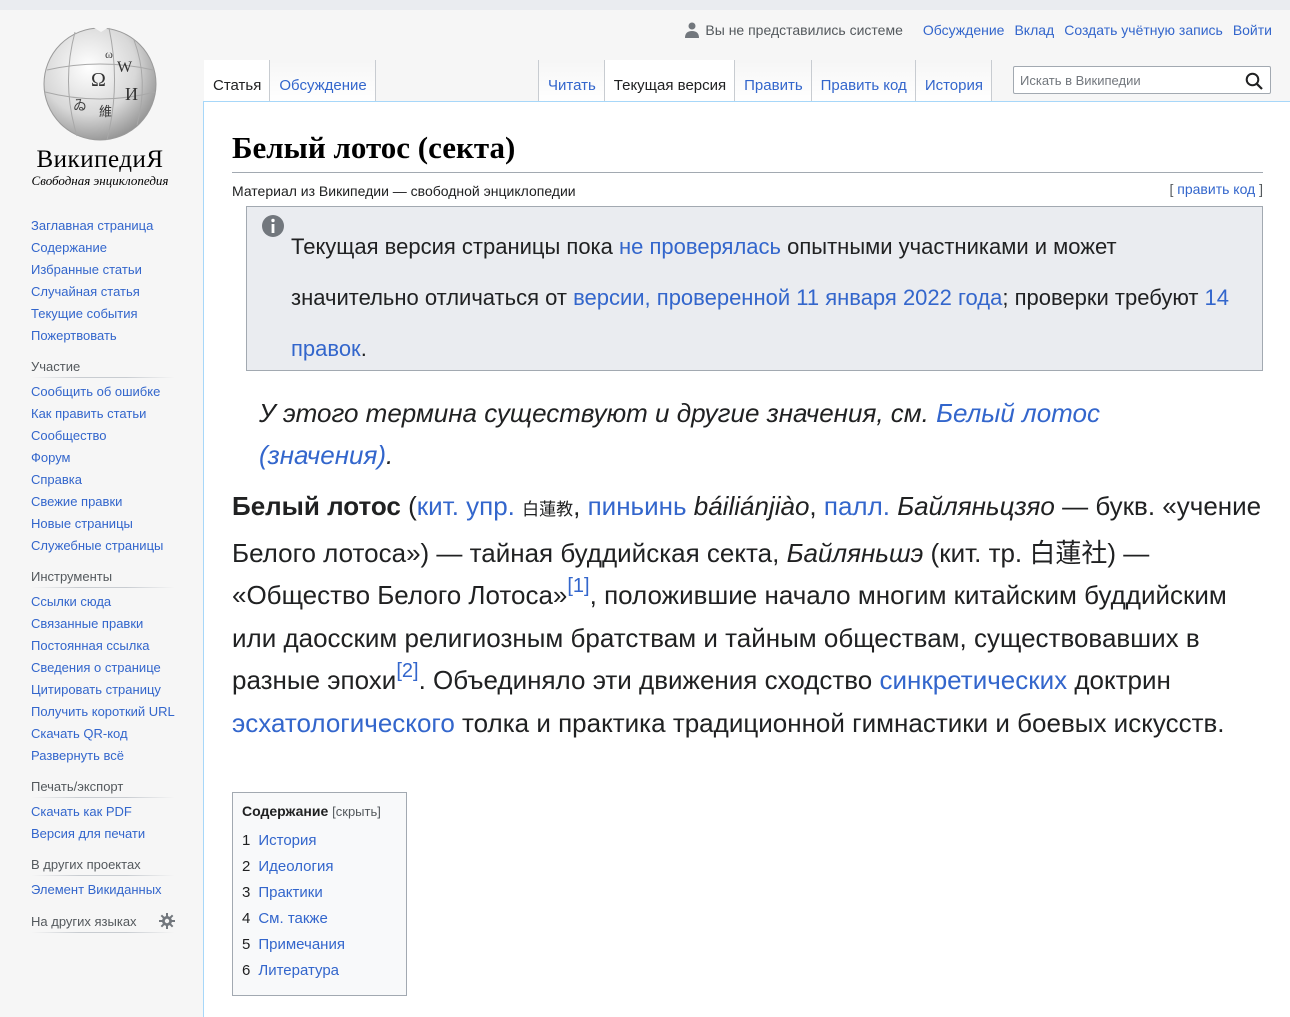 Image resolution: width=1290 pixels, height=1017 pixels. I want to click on sidebar-item-what-links-here: Ссылки сюда, so click(103, 601).